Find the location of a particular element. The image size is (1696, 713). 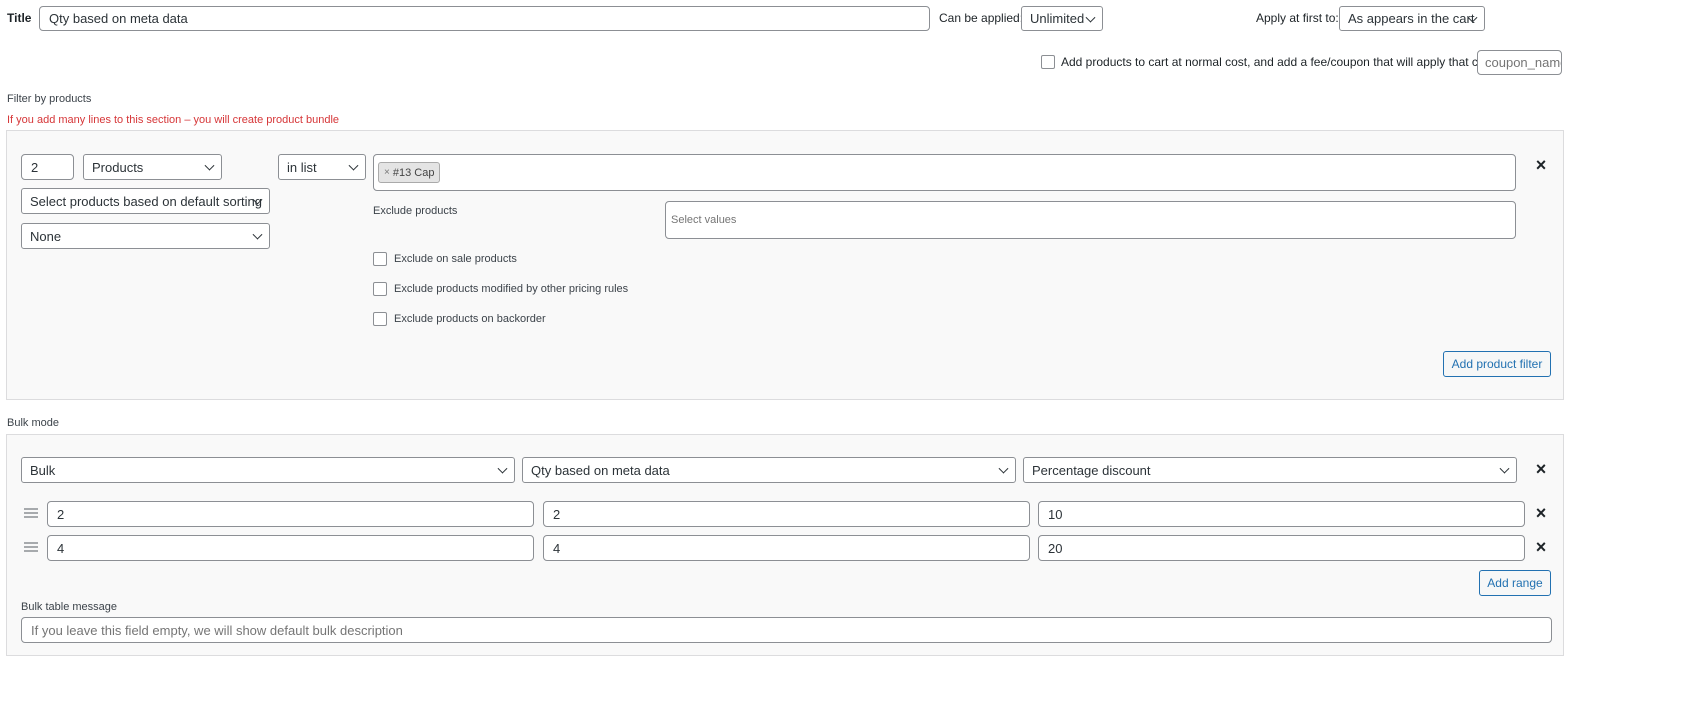

range-to-input: 4 is located at coordinates (786, 548).